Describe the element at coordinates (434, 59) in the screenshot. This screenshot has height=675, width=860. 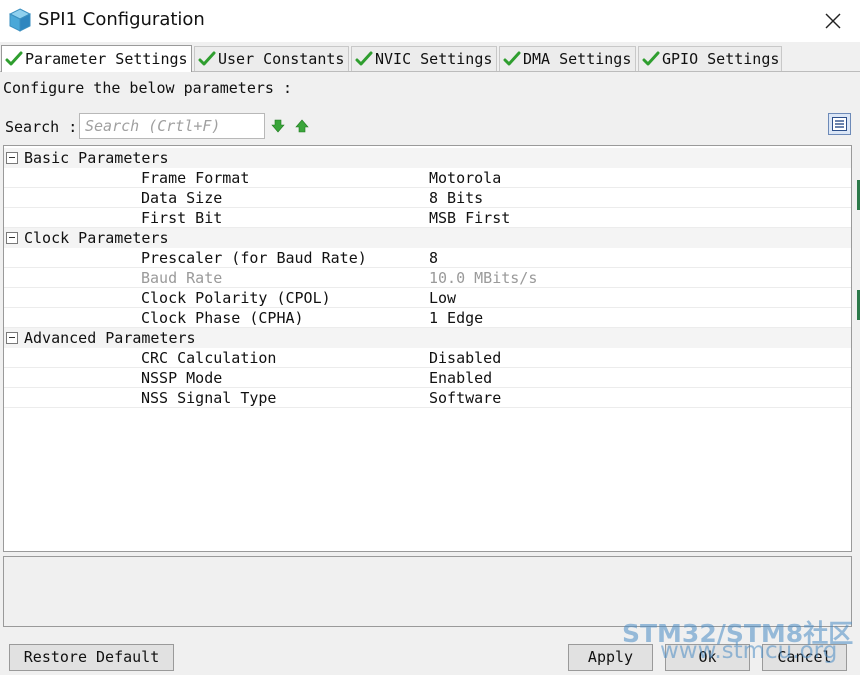
I see `tab-label: NVIC Settings` at that location.